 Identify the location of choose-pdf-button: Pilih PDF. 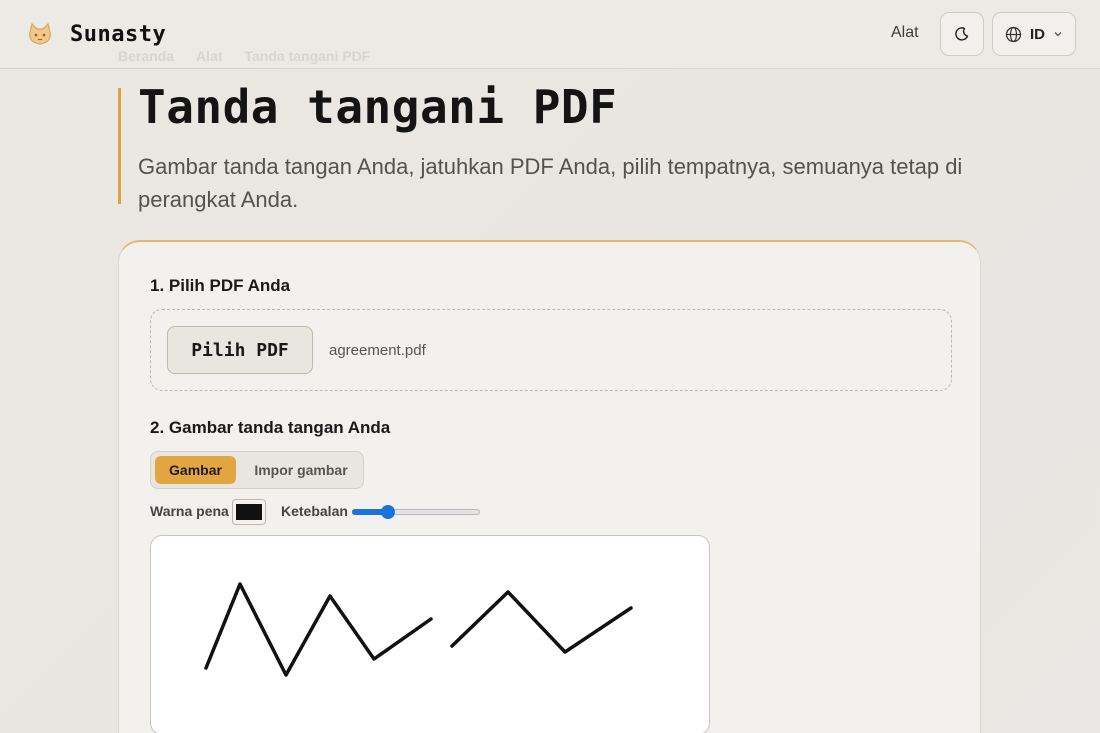
(240, 350).